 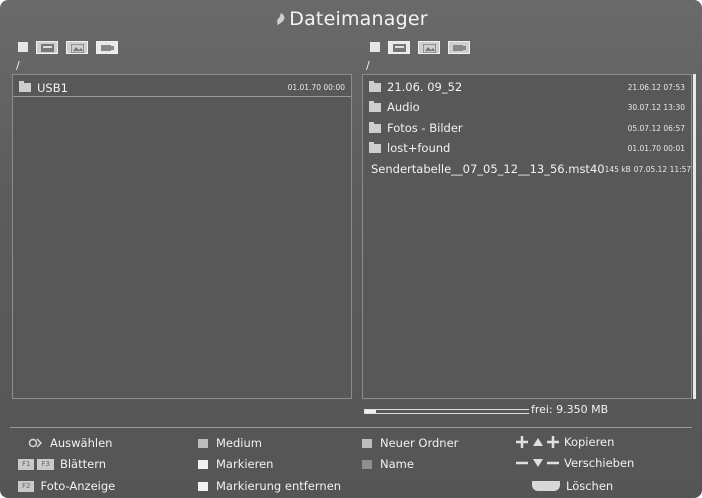 I want to click on legend-ok-label: Auswählen, so click(x=81, y=443).